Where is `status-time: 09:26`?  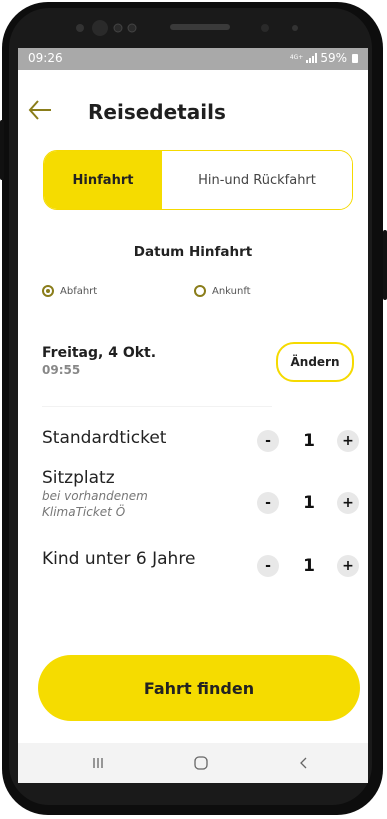 status-time: 09:26 is located at coordinates (45, 58).